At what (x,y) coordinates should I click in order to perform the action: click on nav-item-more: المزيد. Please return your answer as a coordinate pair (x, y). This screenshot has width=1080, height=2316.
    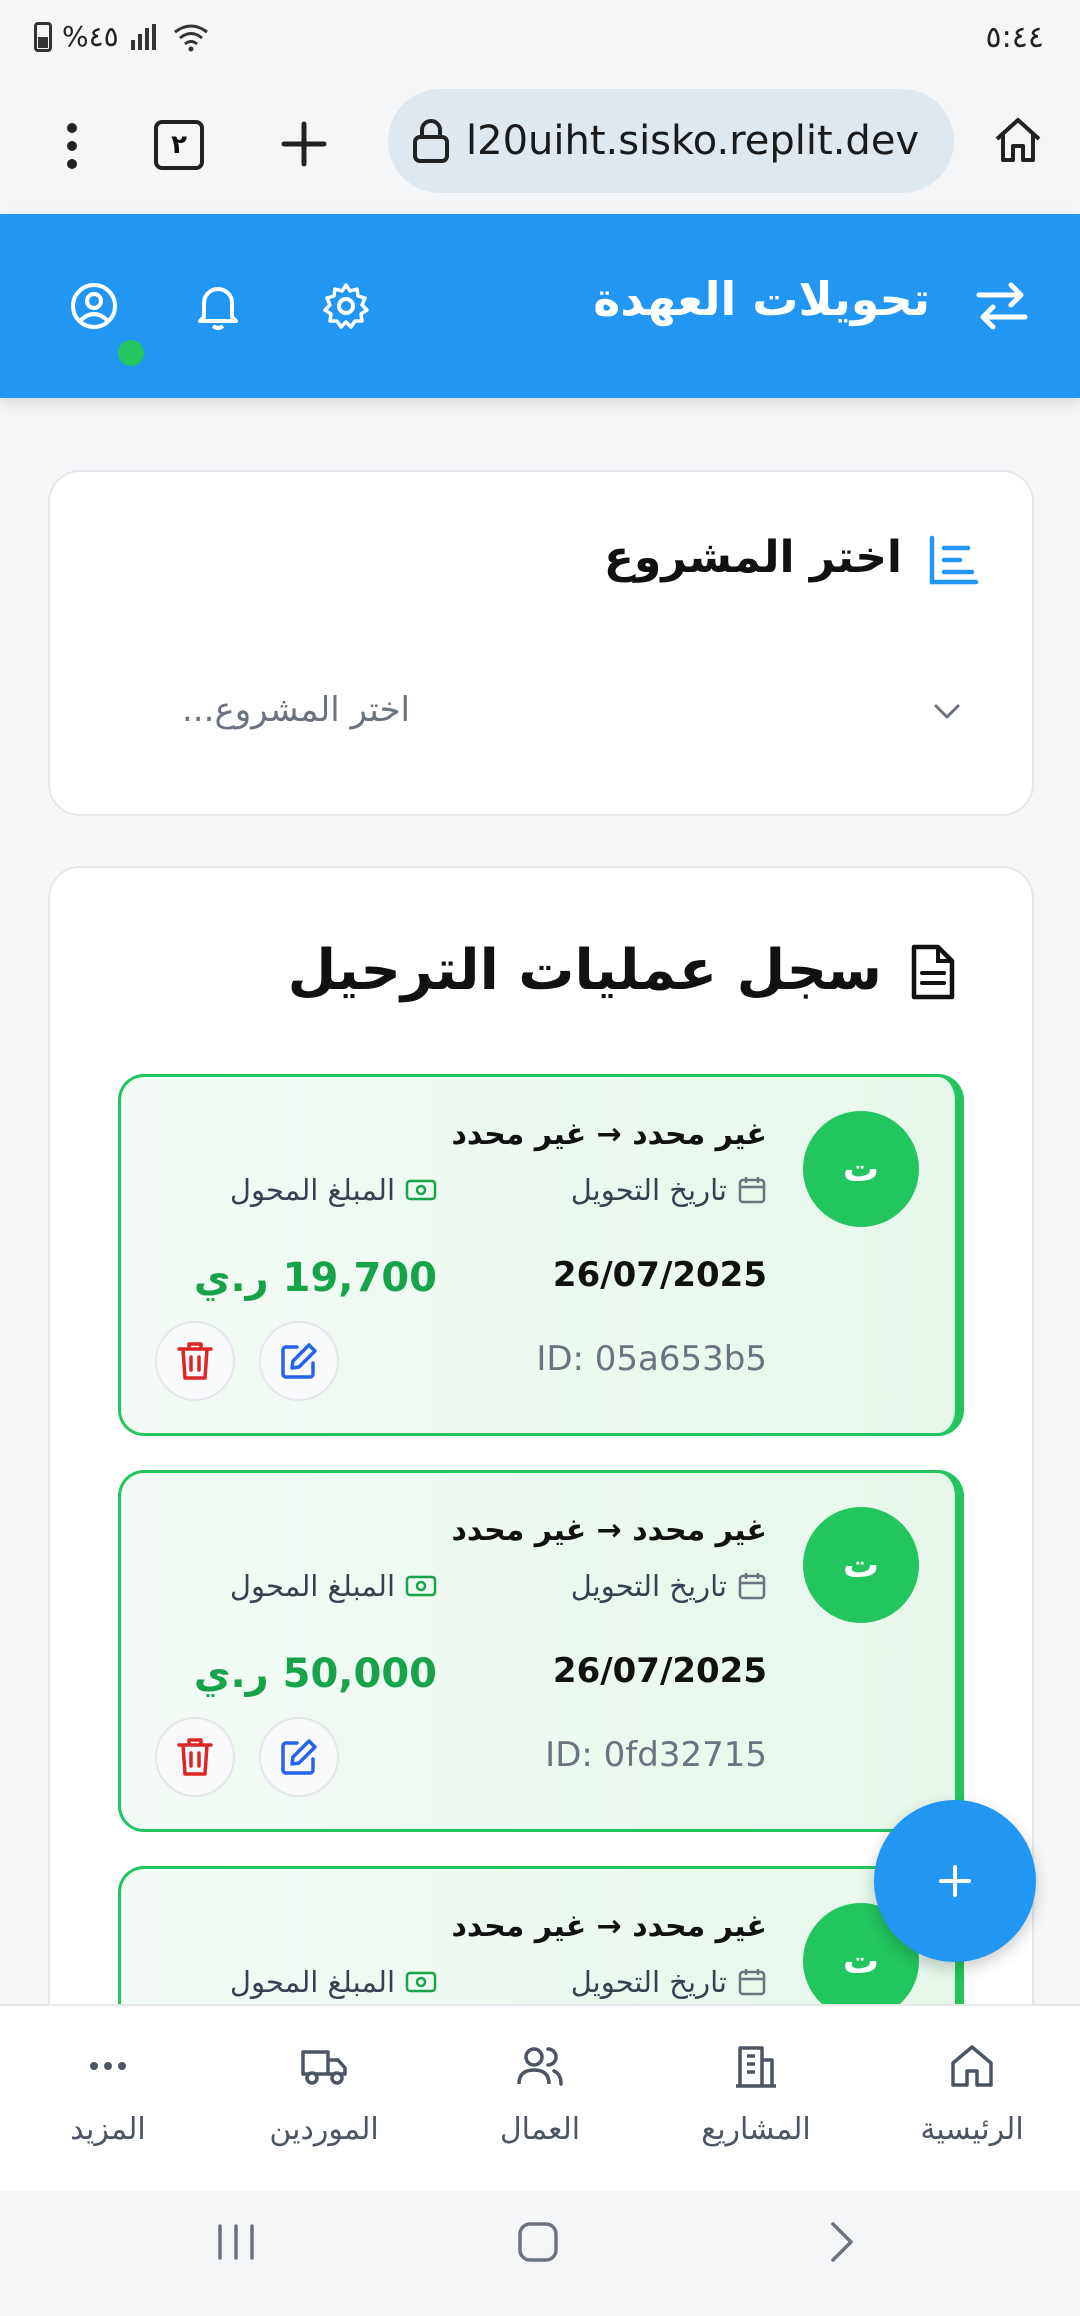
    Looking at the image, I should click on (108, 2099).